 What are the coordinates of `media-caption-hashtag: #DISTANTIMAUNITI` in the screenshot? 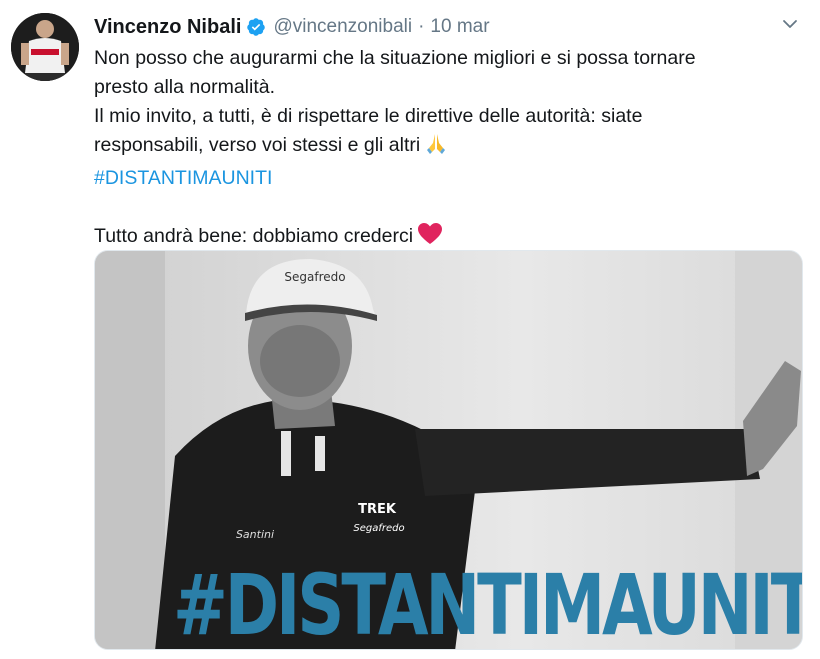 It's located at (487, 603).